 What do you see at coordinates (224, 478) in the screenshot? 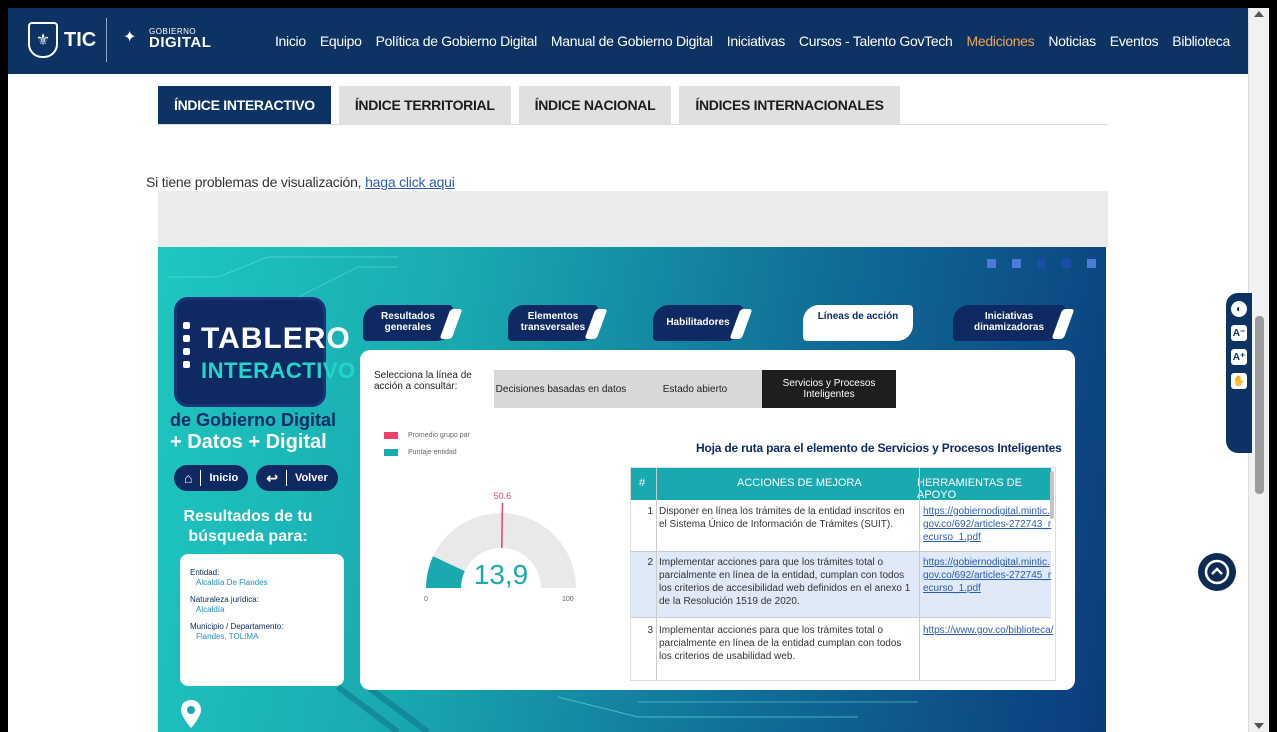
I see `inicio-label: Inicio` at bounding box center [224, 478].